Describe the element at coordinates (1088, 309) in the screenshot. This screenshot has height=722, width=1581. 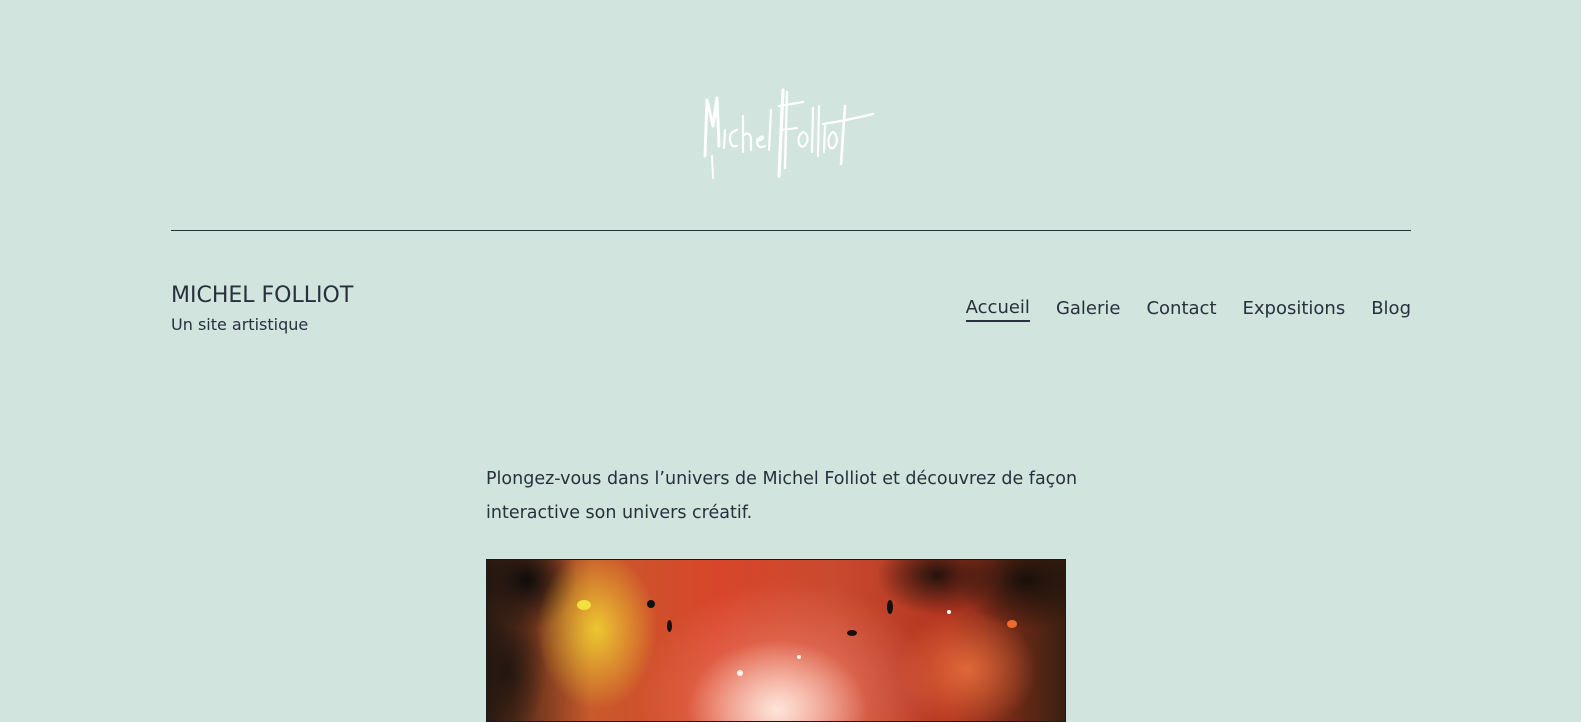
I see `nav-item-galerie: Galerie` at that location.